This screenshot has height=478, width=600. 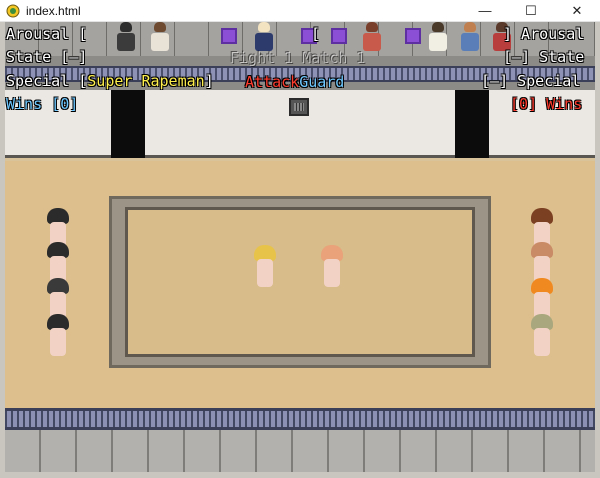 I want to click on close-button: ✕, so click(x=577, y=11).